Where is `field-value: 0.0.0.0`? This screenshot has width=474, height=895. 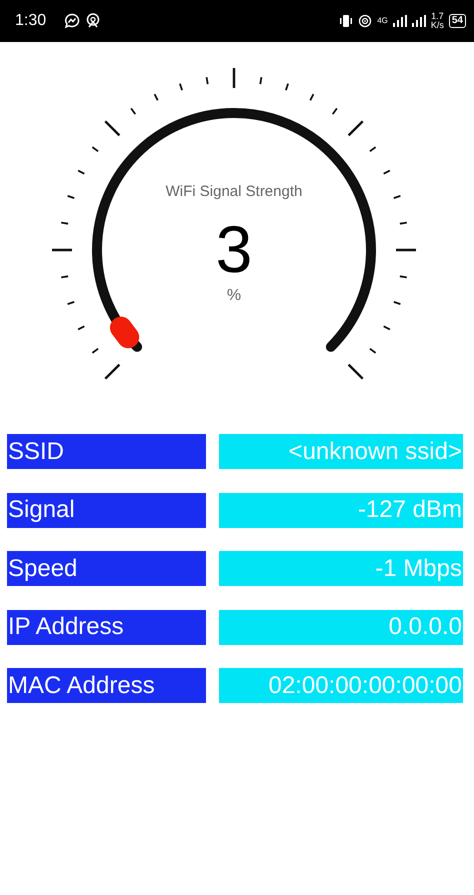 field-value: 0.0.0.0 is located at coordinates (341, 627).